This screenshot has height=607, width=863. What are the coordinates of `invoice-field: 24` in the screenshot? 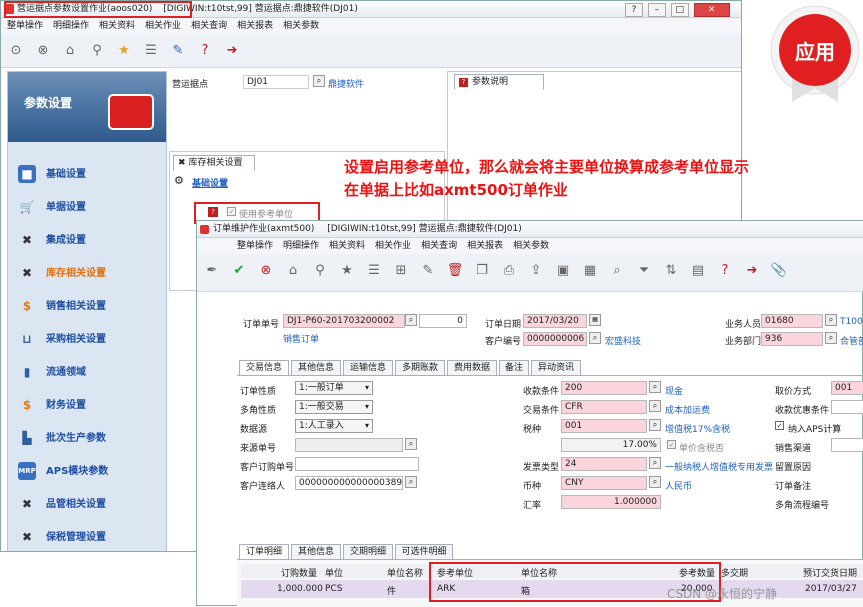 It's located at (604, 464).